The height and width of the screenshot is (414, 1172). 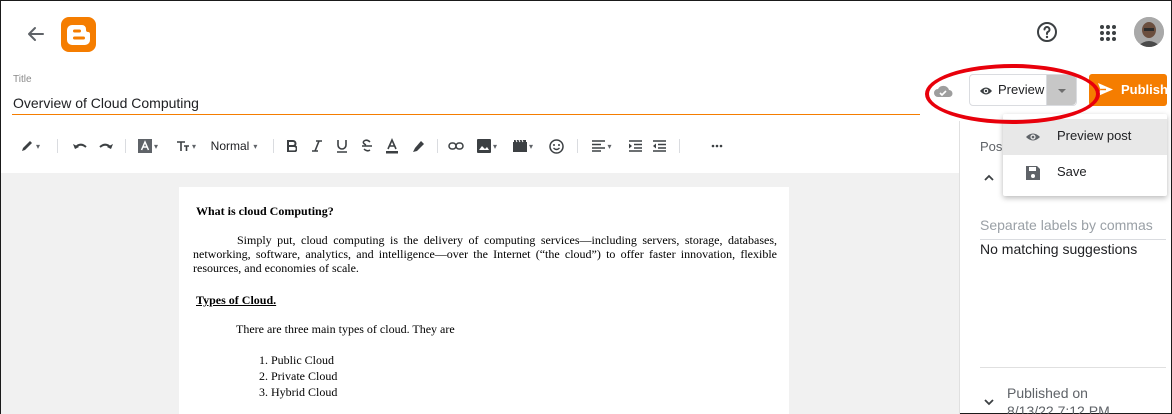 I want to click on preview-button: Preview, so click(x=1023, y=90).